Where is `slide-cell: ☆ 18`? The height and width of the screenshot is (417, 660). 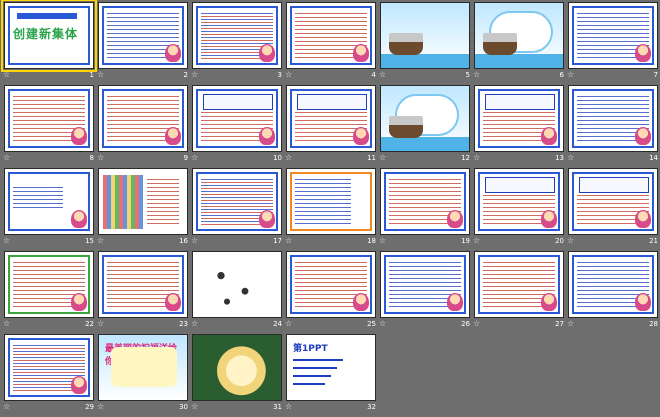
slide-cell: ☆ 18 is located at coordinates (331, 209).